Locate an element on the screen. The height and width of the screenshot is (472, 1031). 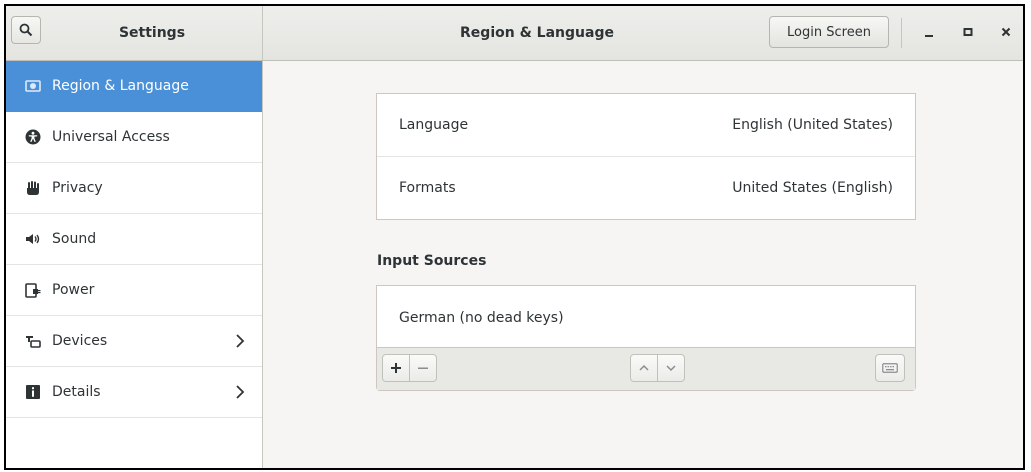
close-button is located at coordinates (1006, 32).